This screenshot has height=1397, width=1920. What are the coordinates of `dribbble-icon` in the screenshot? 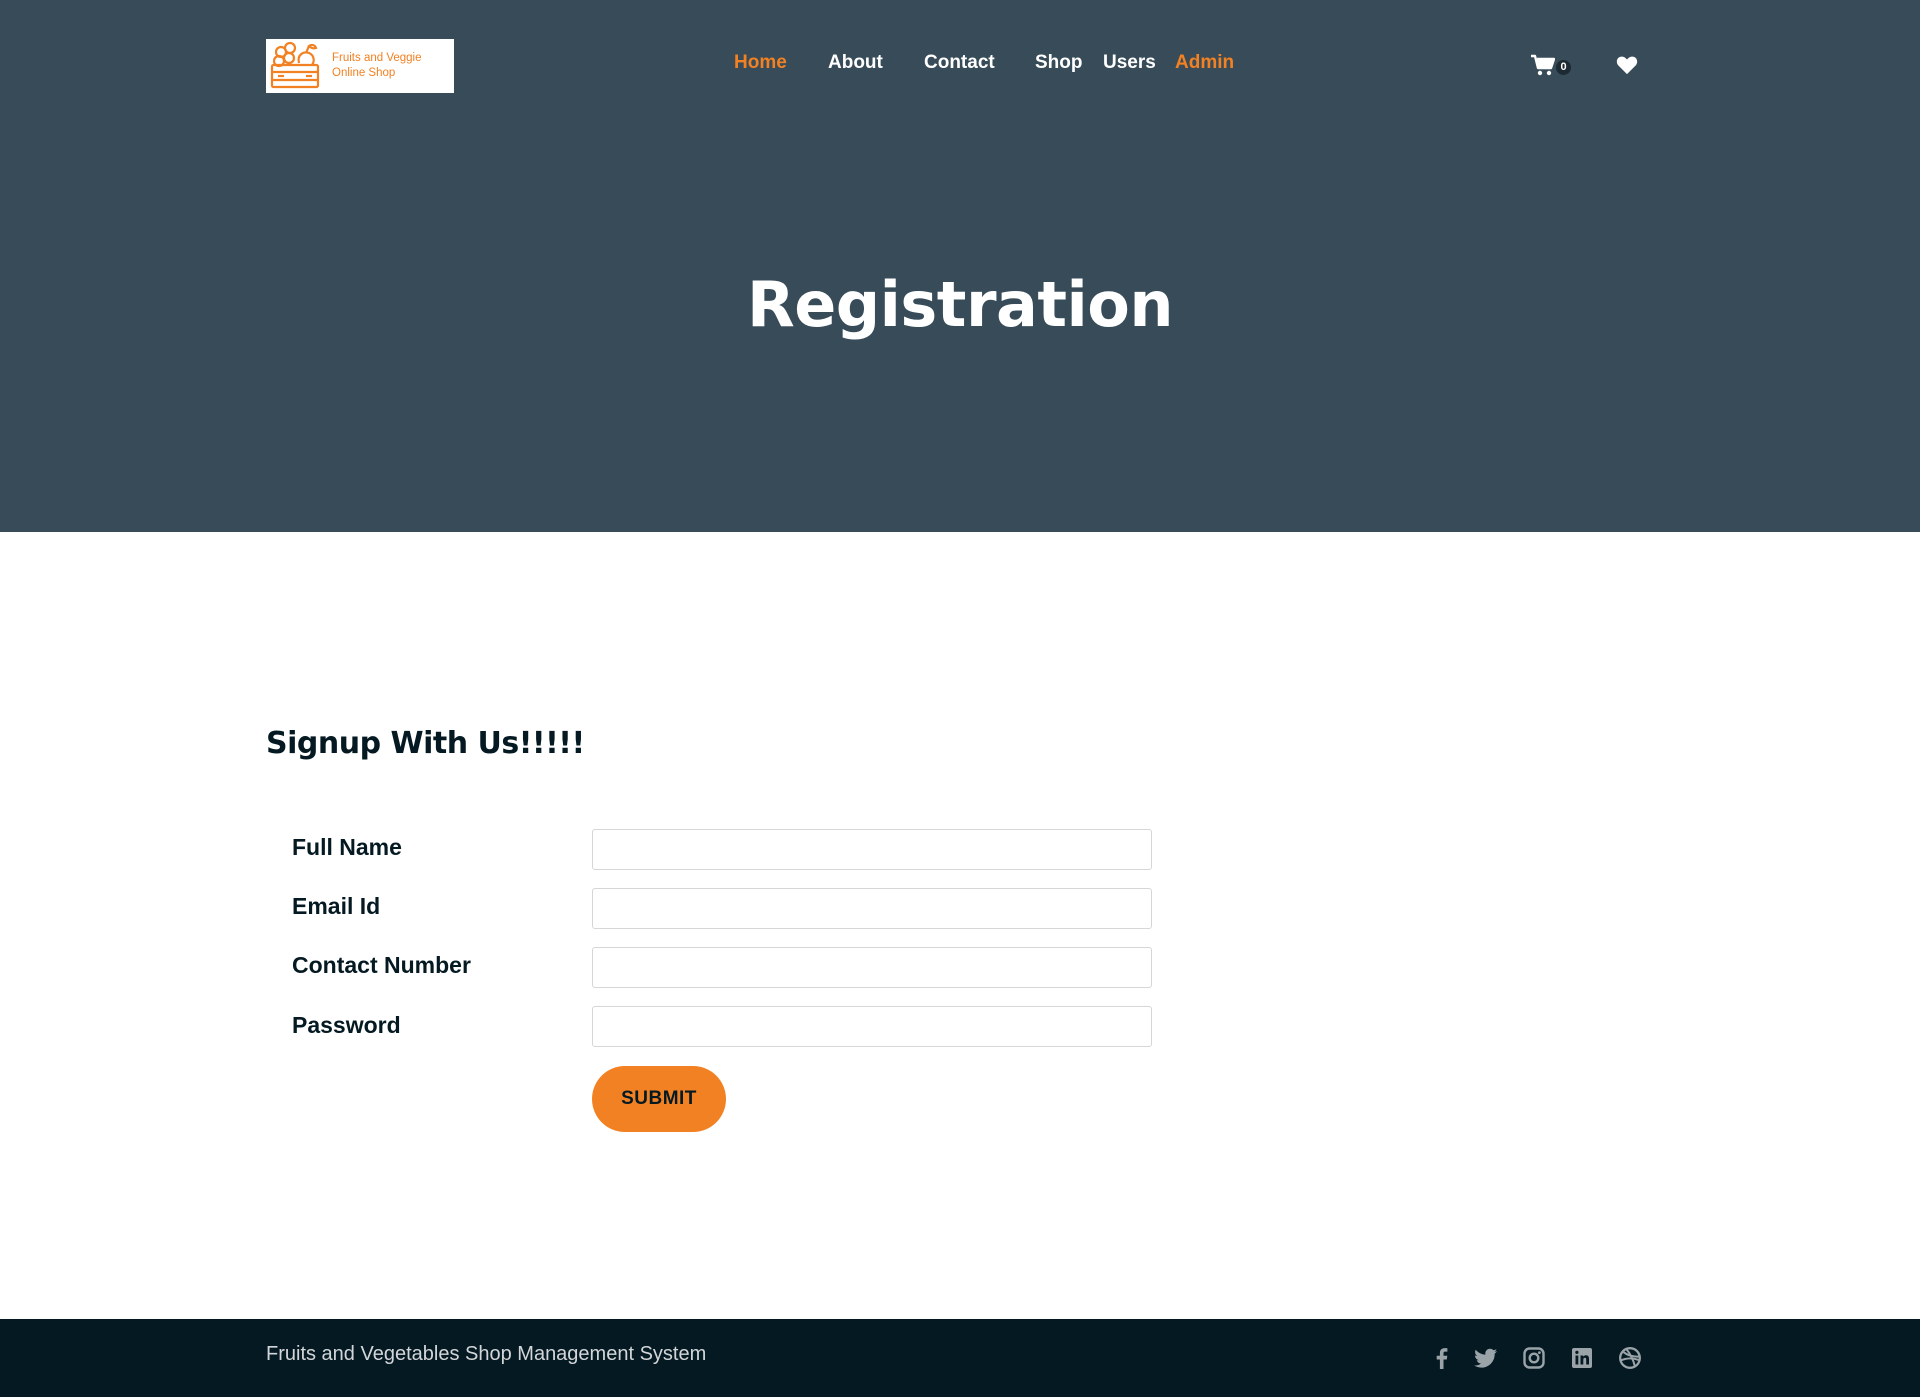 It's located at (1630, 1358).